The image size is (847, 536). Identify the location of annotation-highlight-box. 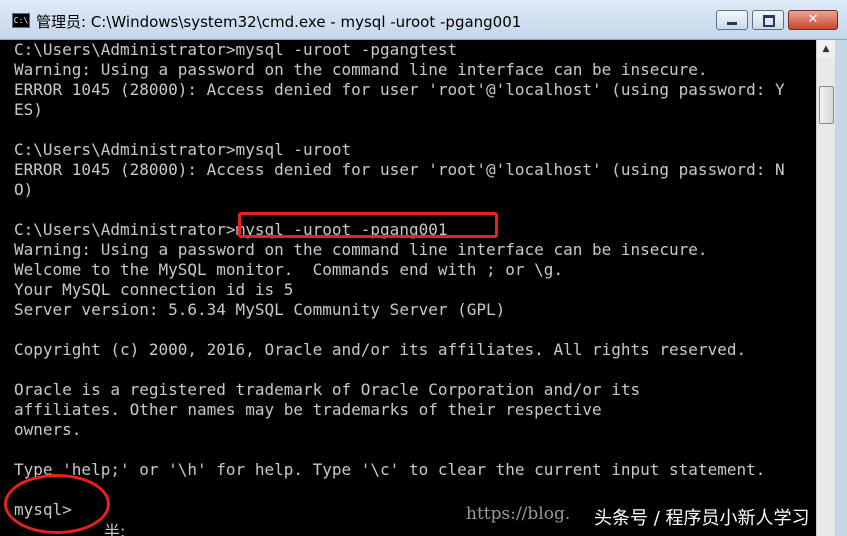
(368, 225).